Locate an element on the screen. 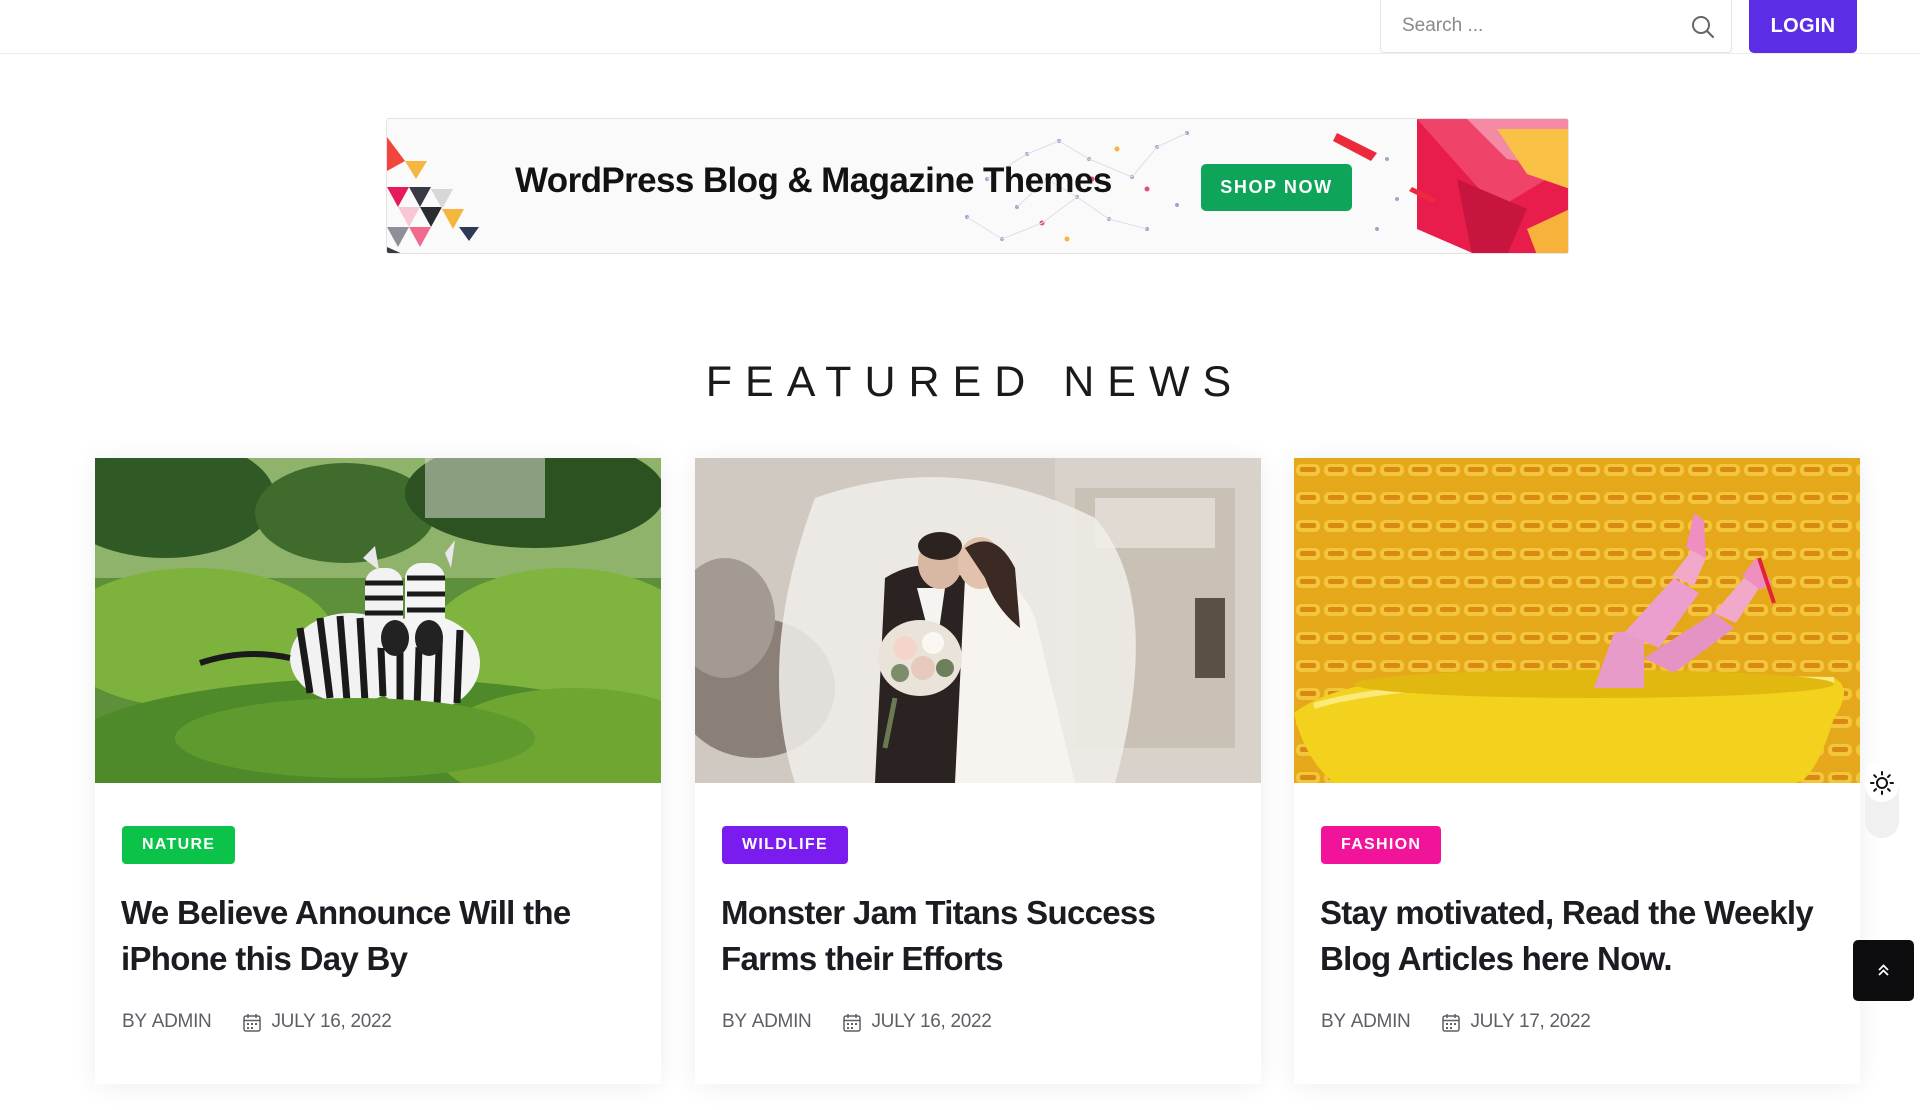 This screenshot has height=1110, width=1920. top-bar: LOGIN is located at coordinates (960, 27).